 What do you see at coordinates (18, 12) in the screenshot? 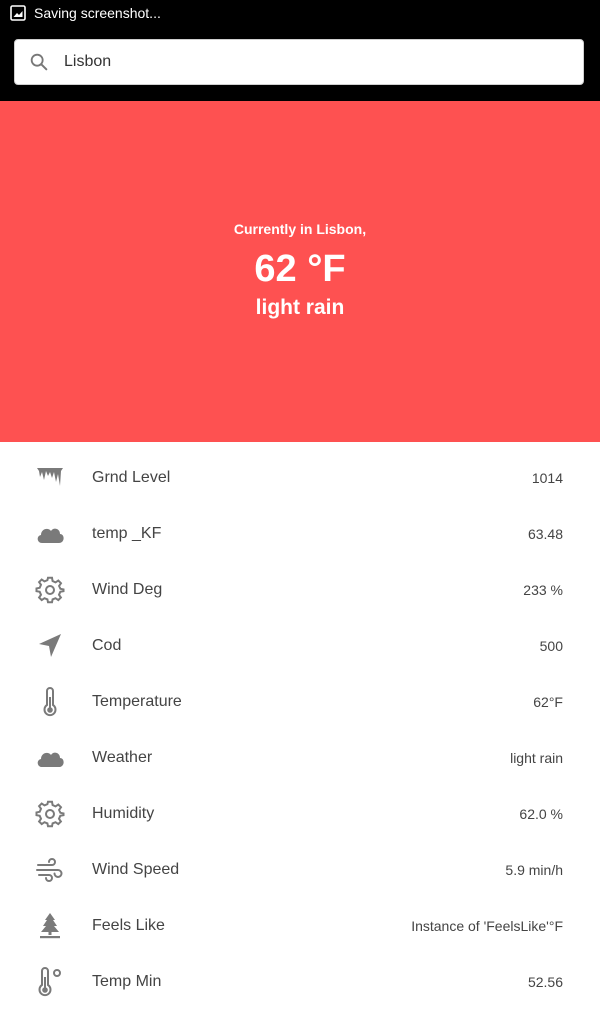
I see `screenshot-icon` at bounding box center [18, 12].